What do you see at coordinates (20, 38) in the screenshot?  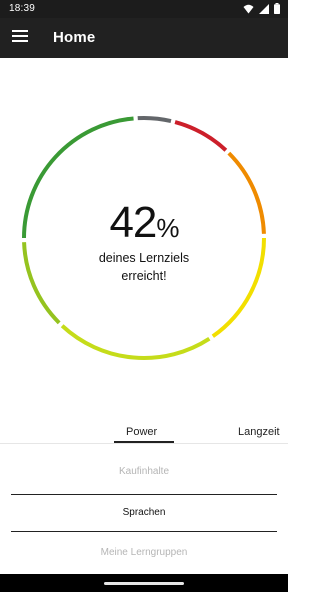 I see `hamburger-menu-icon` at bounding box center [20, 38].